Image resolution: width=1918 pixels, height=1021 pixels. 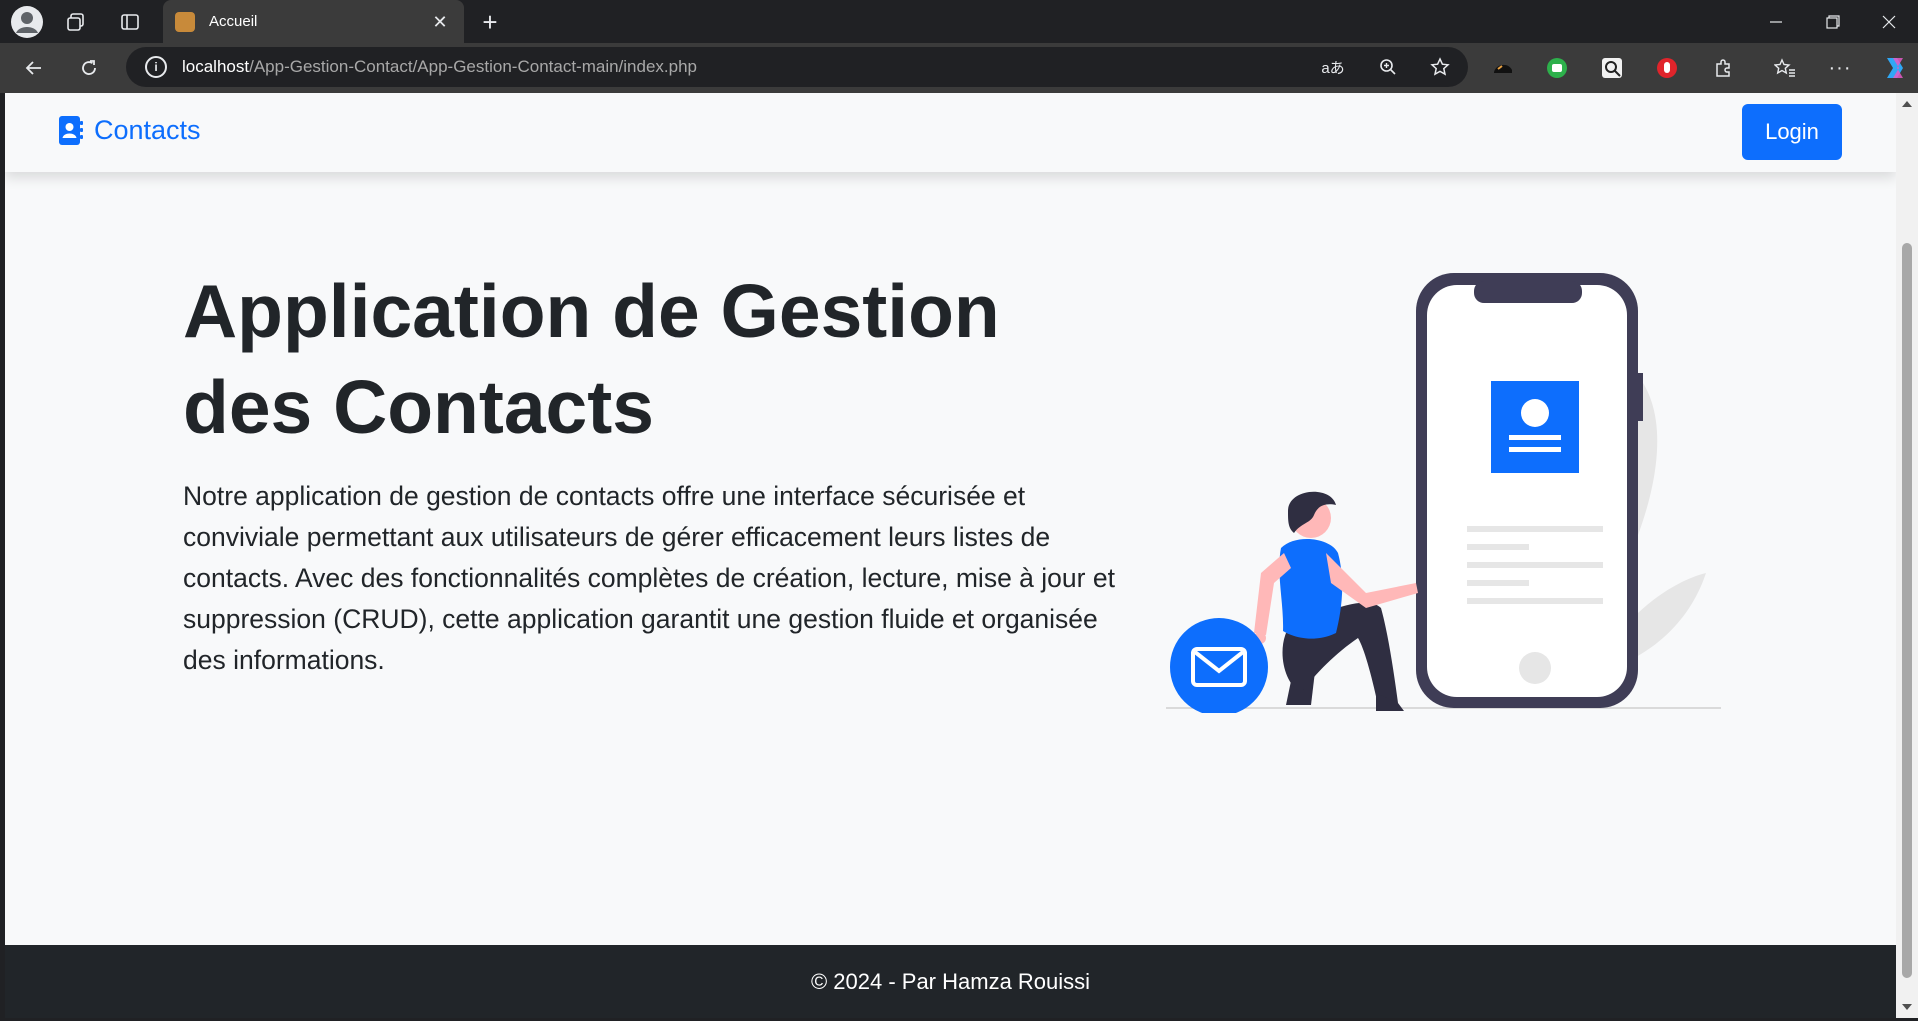 I want to click on extensions-puzzle-icon, so click(x=1723, y=68).